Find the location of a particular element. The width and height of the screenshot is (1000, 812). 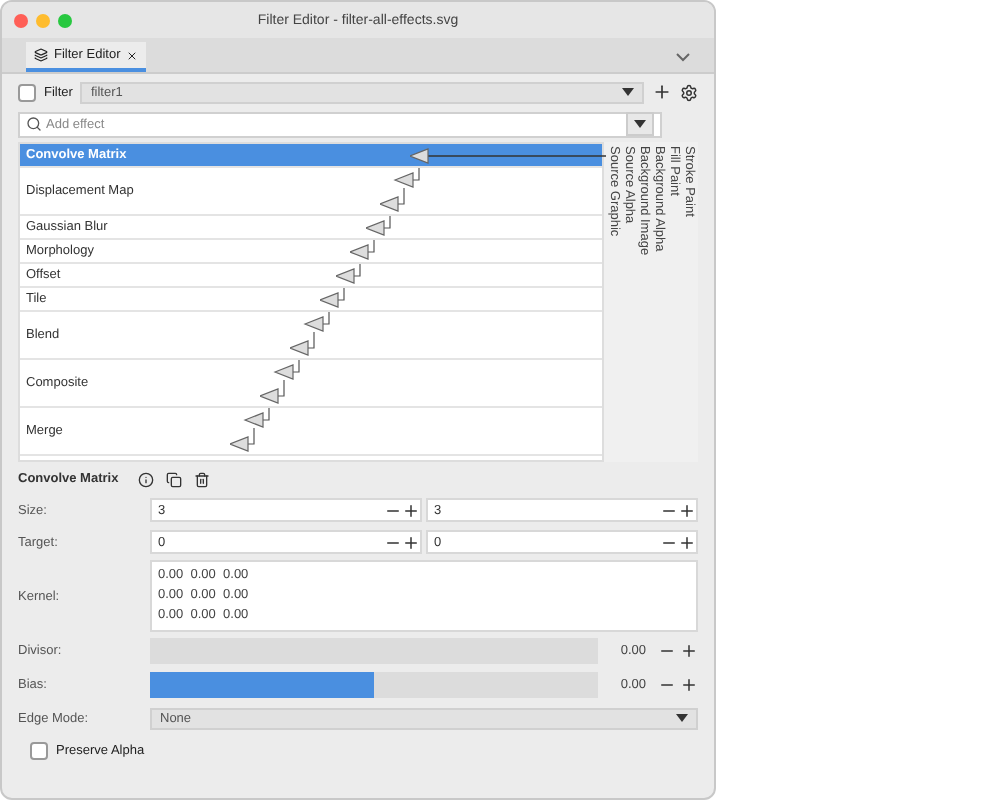

trash-icon is located at coordinates (202, 479).